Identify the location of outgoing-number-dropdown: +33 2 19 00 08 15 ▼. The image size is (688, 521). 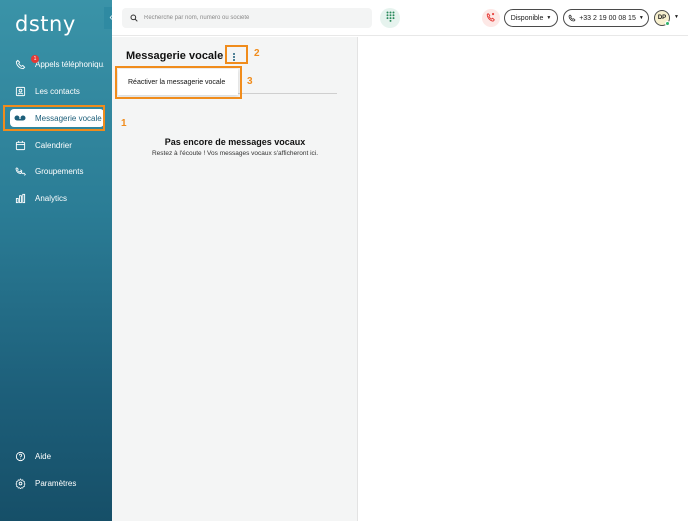
(606, 18).